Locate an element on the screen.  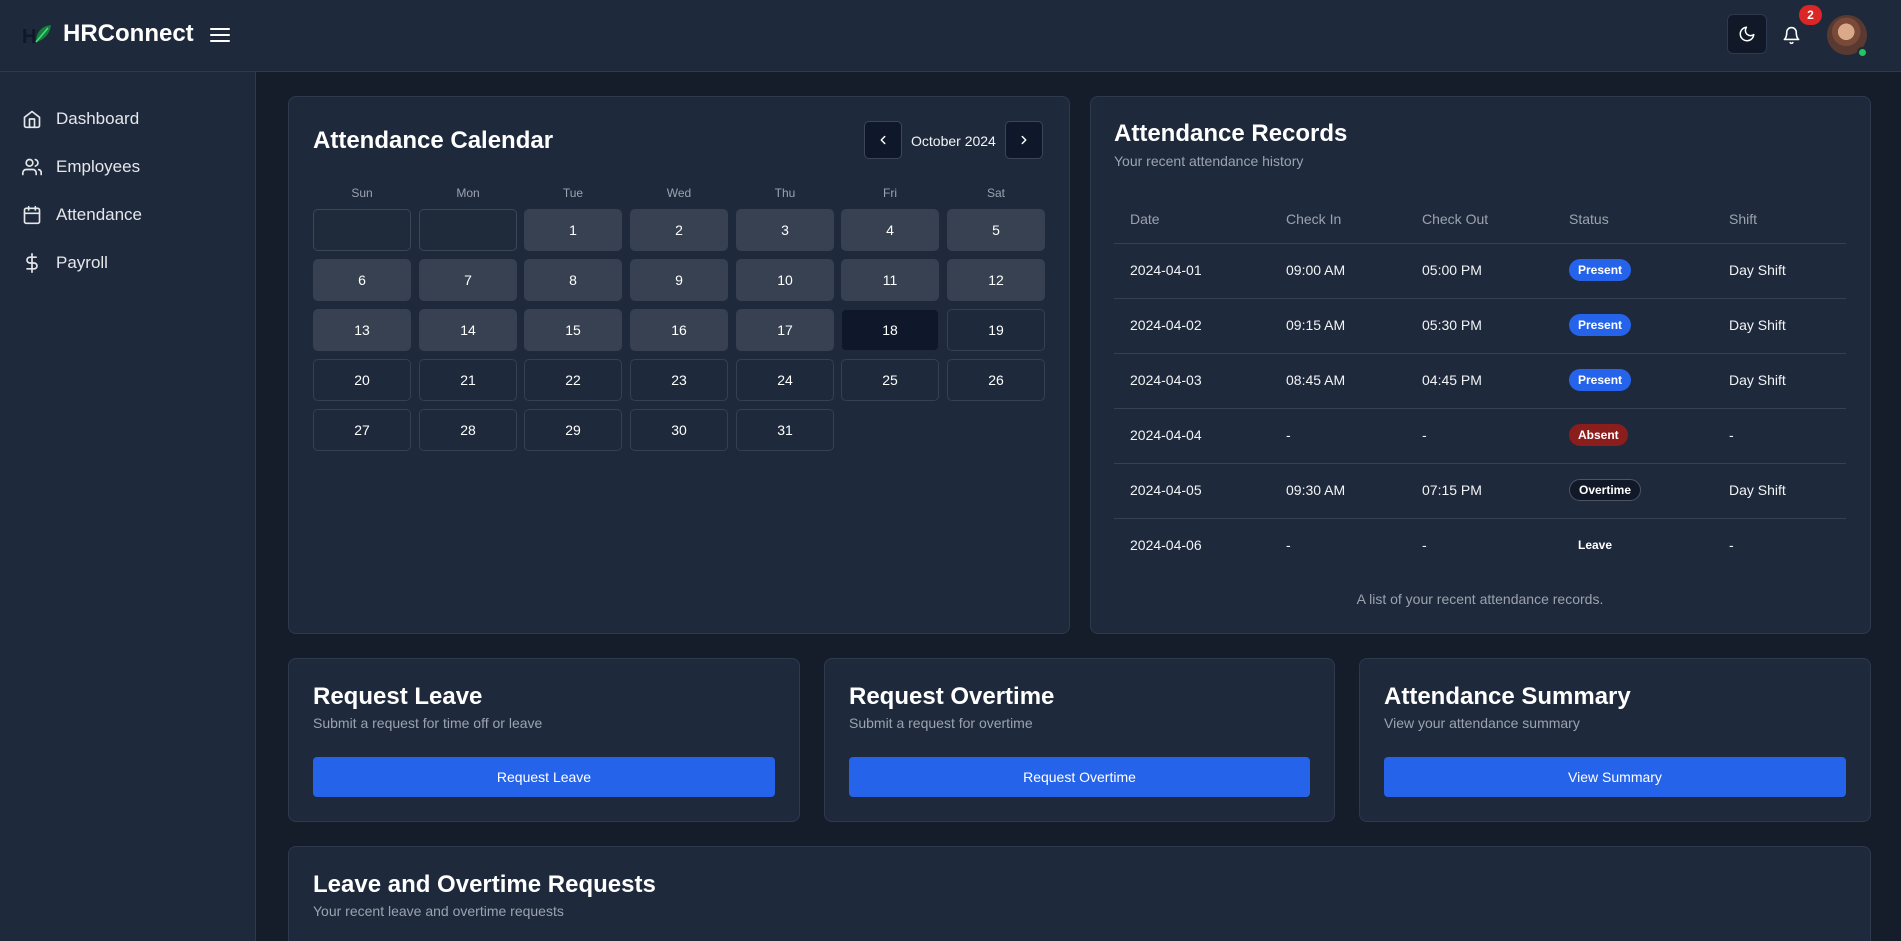
status-badge: Absent is located at coordinates (1598, 435).